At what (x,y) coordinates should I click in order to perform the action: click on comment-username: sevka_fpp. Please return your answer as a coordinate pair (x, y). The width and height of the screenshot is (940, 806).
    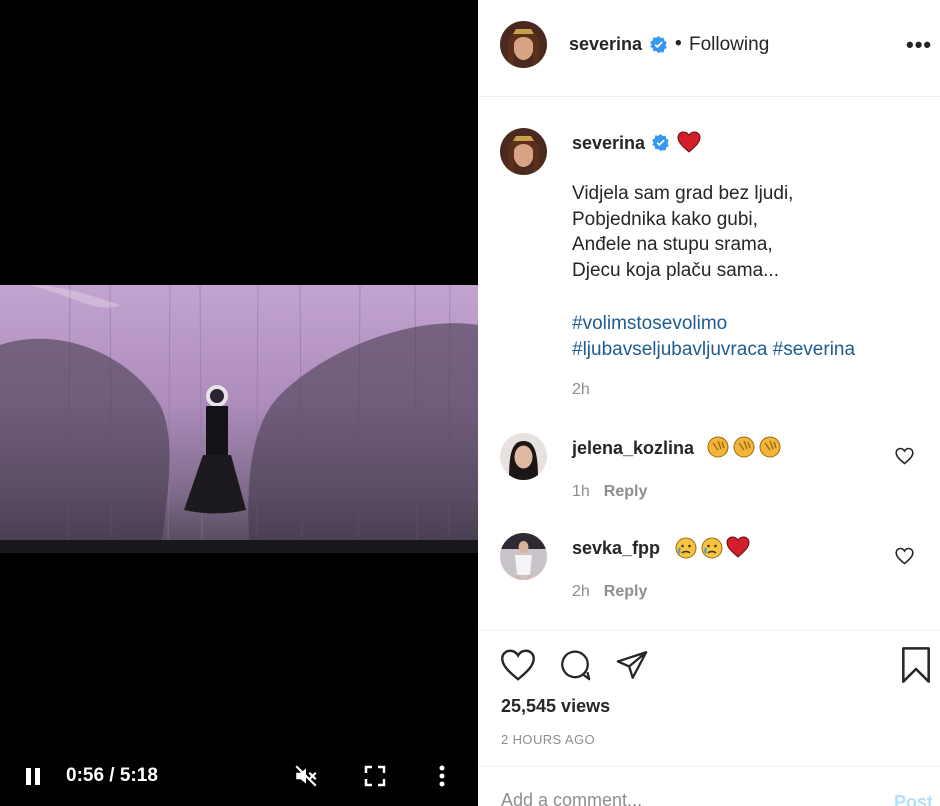
    Looking at the image, I should click on (616, 548).